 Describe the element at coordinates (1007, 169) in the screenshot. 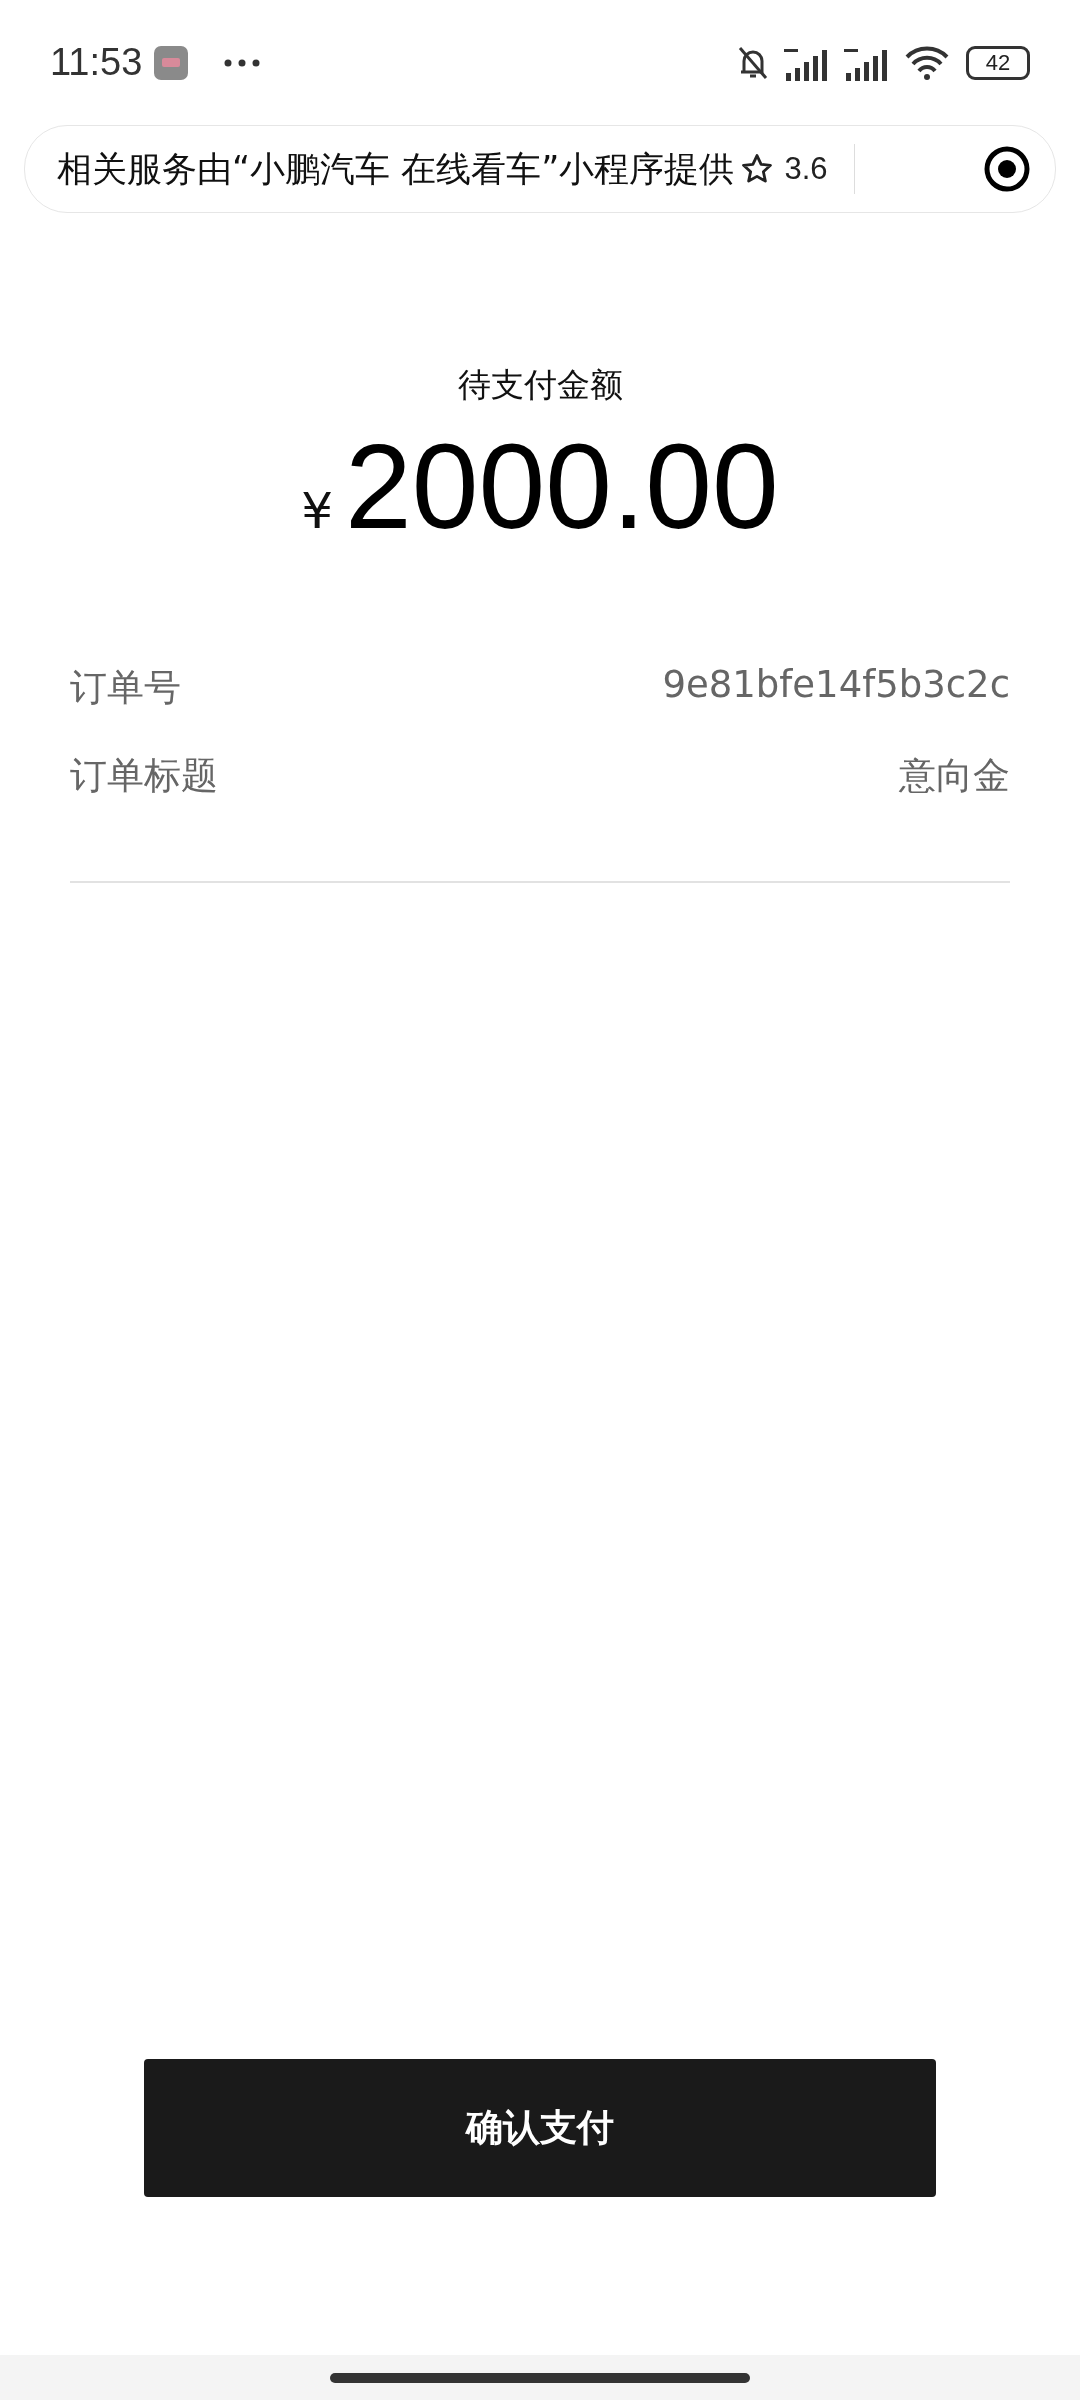

I see `record-icon` at that location.